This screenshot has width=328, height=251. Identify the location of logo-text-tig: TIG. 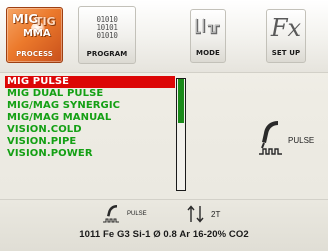
(45, 21).